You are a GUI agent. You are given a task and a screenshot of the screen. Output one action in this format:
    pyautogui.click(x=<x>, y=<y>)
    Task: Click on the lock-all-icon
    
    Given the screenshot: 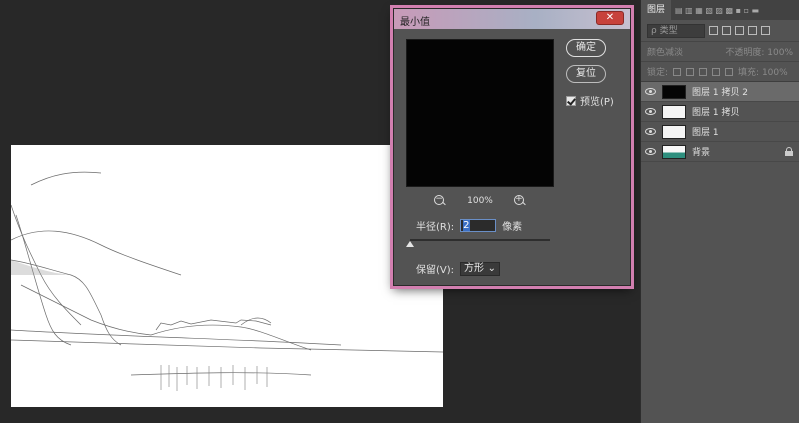 What is the action you would take?
    pyautogui.click(x=729, y=71)
    